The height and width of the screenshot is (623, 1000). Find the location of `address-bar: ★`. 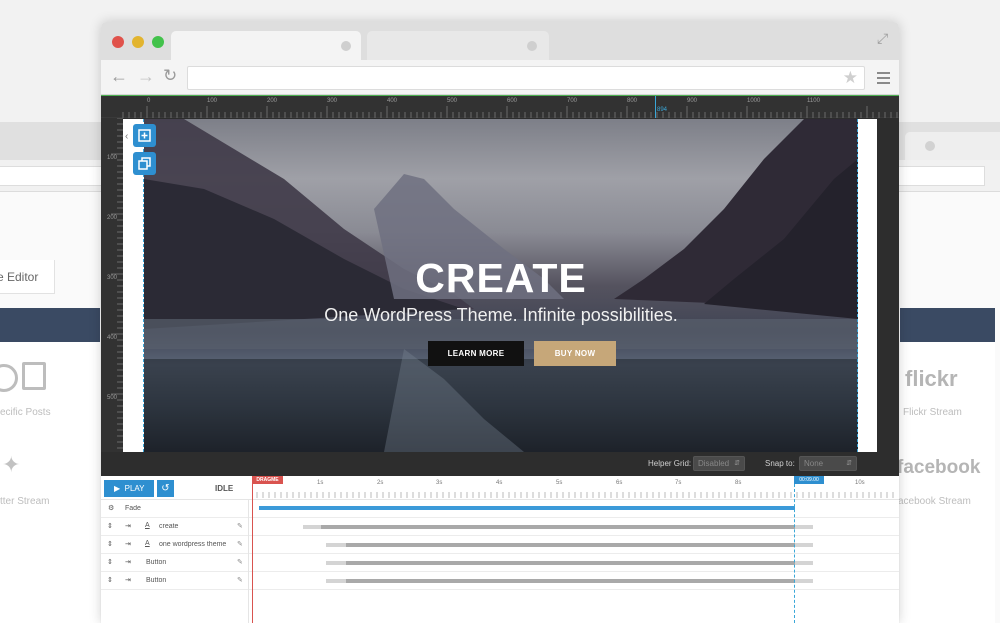

address-bar: ★ is located at coordinates (526, 78).